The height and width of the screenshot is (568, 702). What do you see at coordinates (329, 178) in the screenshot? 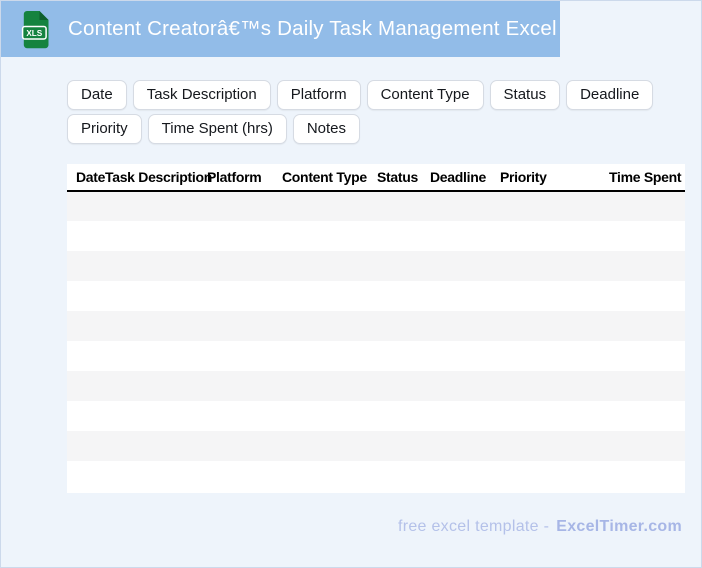
I see `column-header-content-type: Content Type` at bounding box center [329, 178].